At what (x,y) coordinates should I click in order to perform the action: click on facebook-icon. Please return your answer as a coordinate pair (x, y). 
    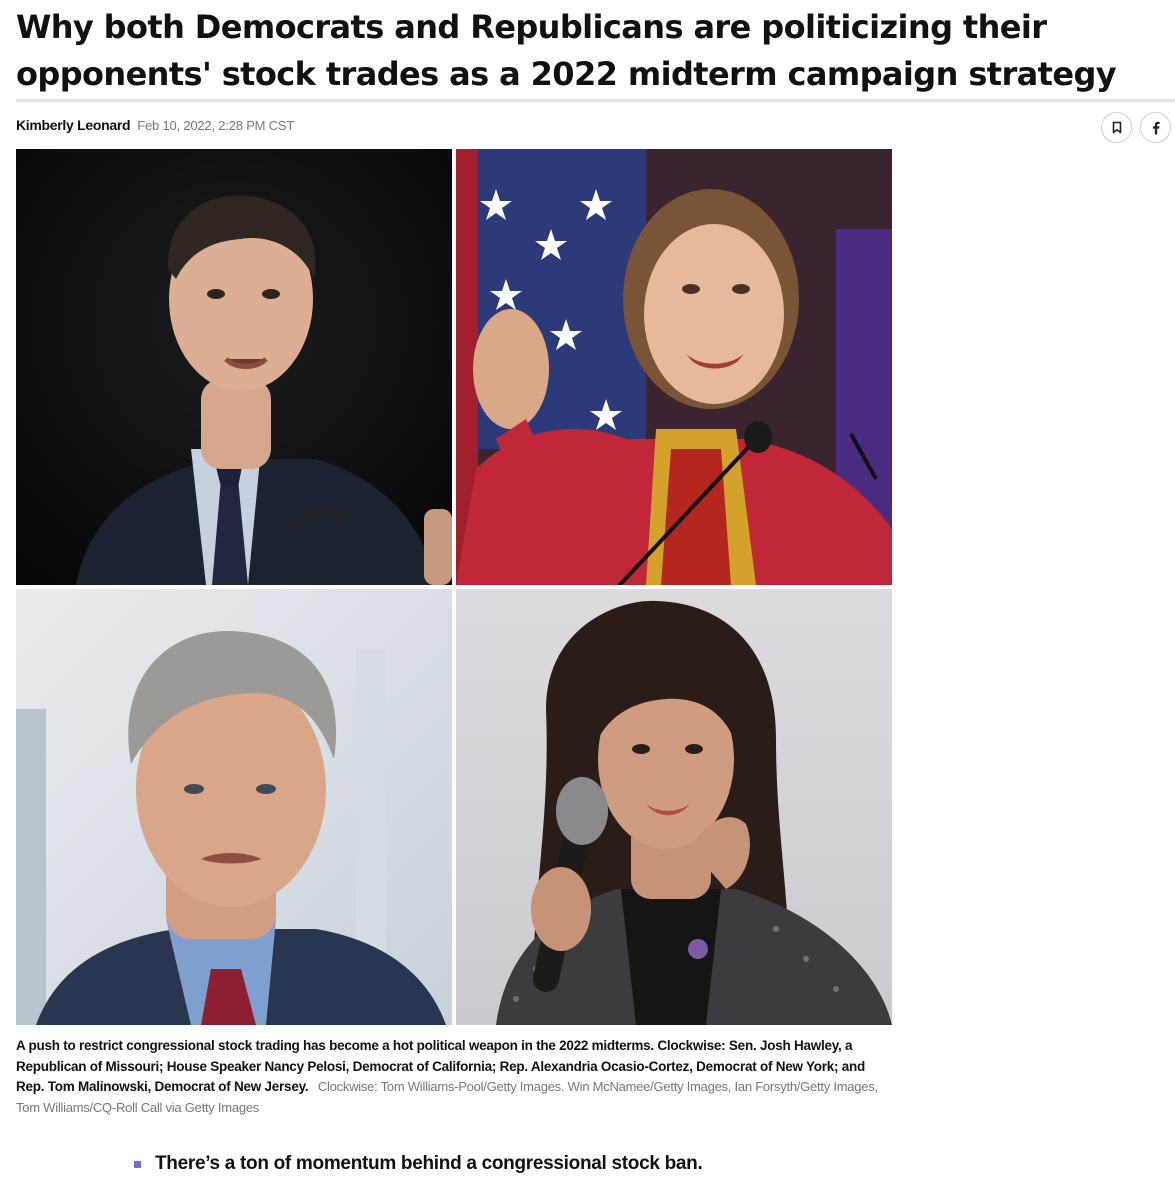
    Looking at the image, I should click on (1156, 127).